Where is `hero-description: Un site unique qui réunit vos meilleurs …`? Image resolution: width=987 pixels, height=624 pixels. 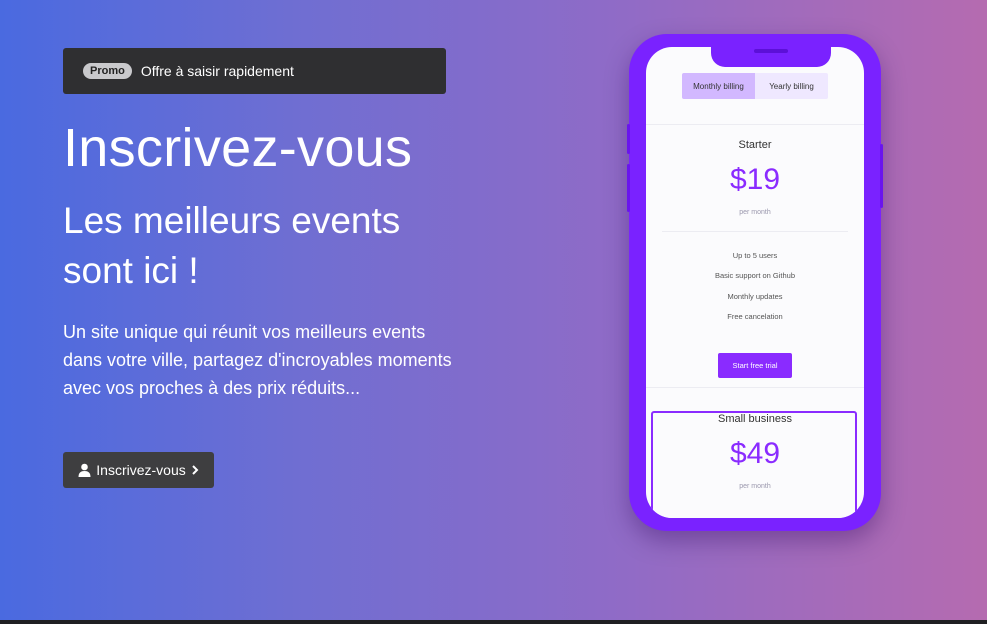
hero-description: Un site unique qui réunit vos meilleurs … is located at coordinates (257, 360).